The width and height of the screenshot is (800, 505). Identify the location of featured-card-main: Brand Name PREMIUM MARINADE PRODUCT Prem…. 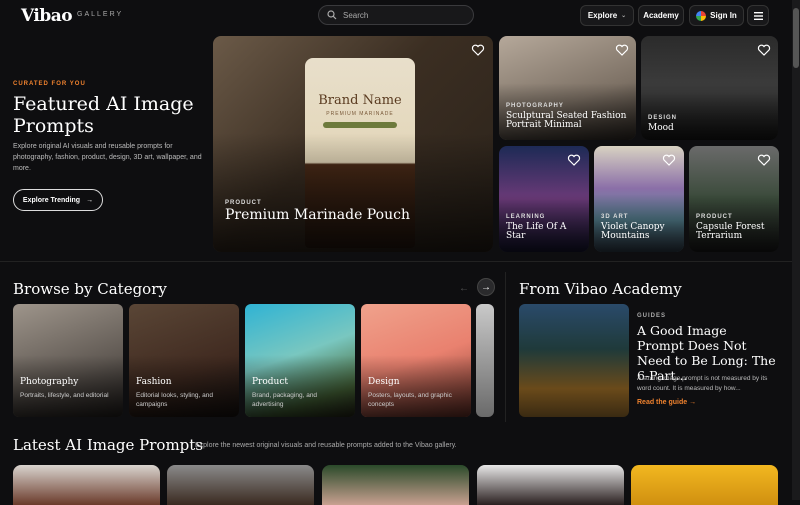
(353, 144).